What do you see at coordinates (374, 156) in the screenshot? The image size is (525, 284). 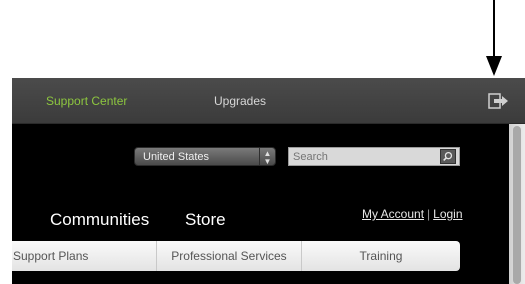 I see `search-input` at bounding box center [374, 156].